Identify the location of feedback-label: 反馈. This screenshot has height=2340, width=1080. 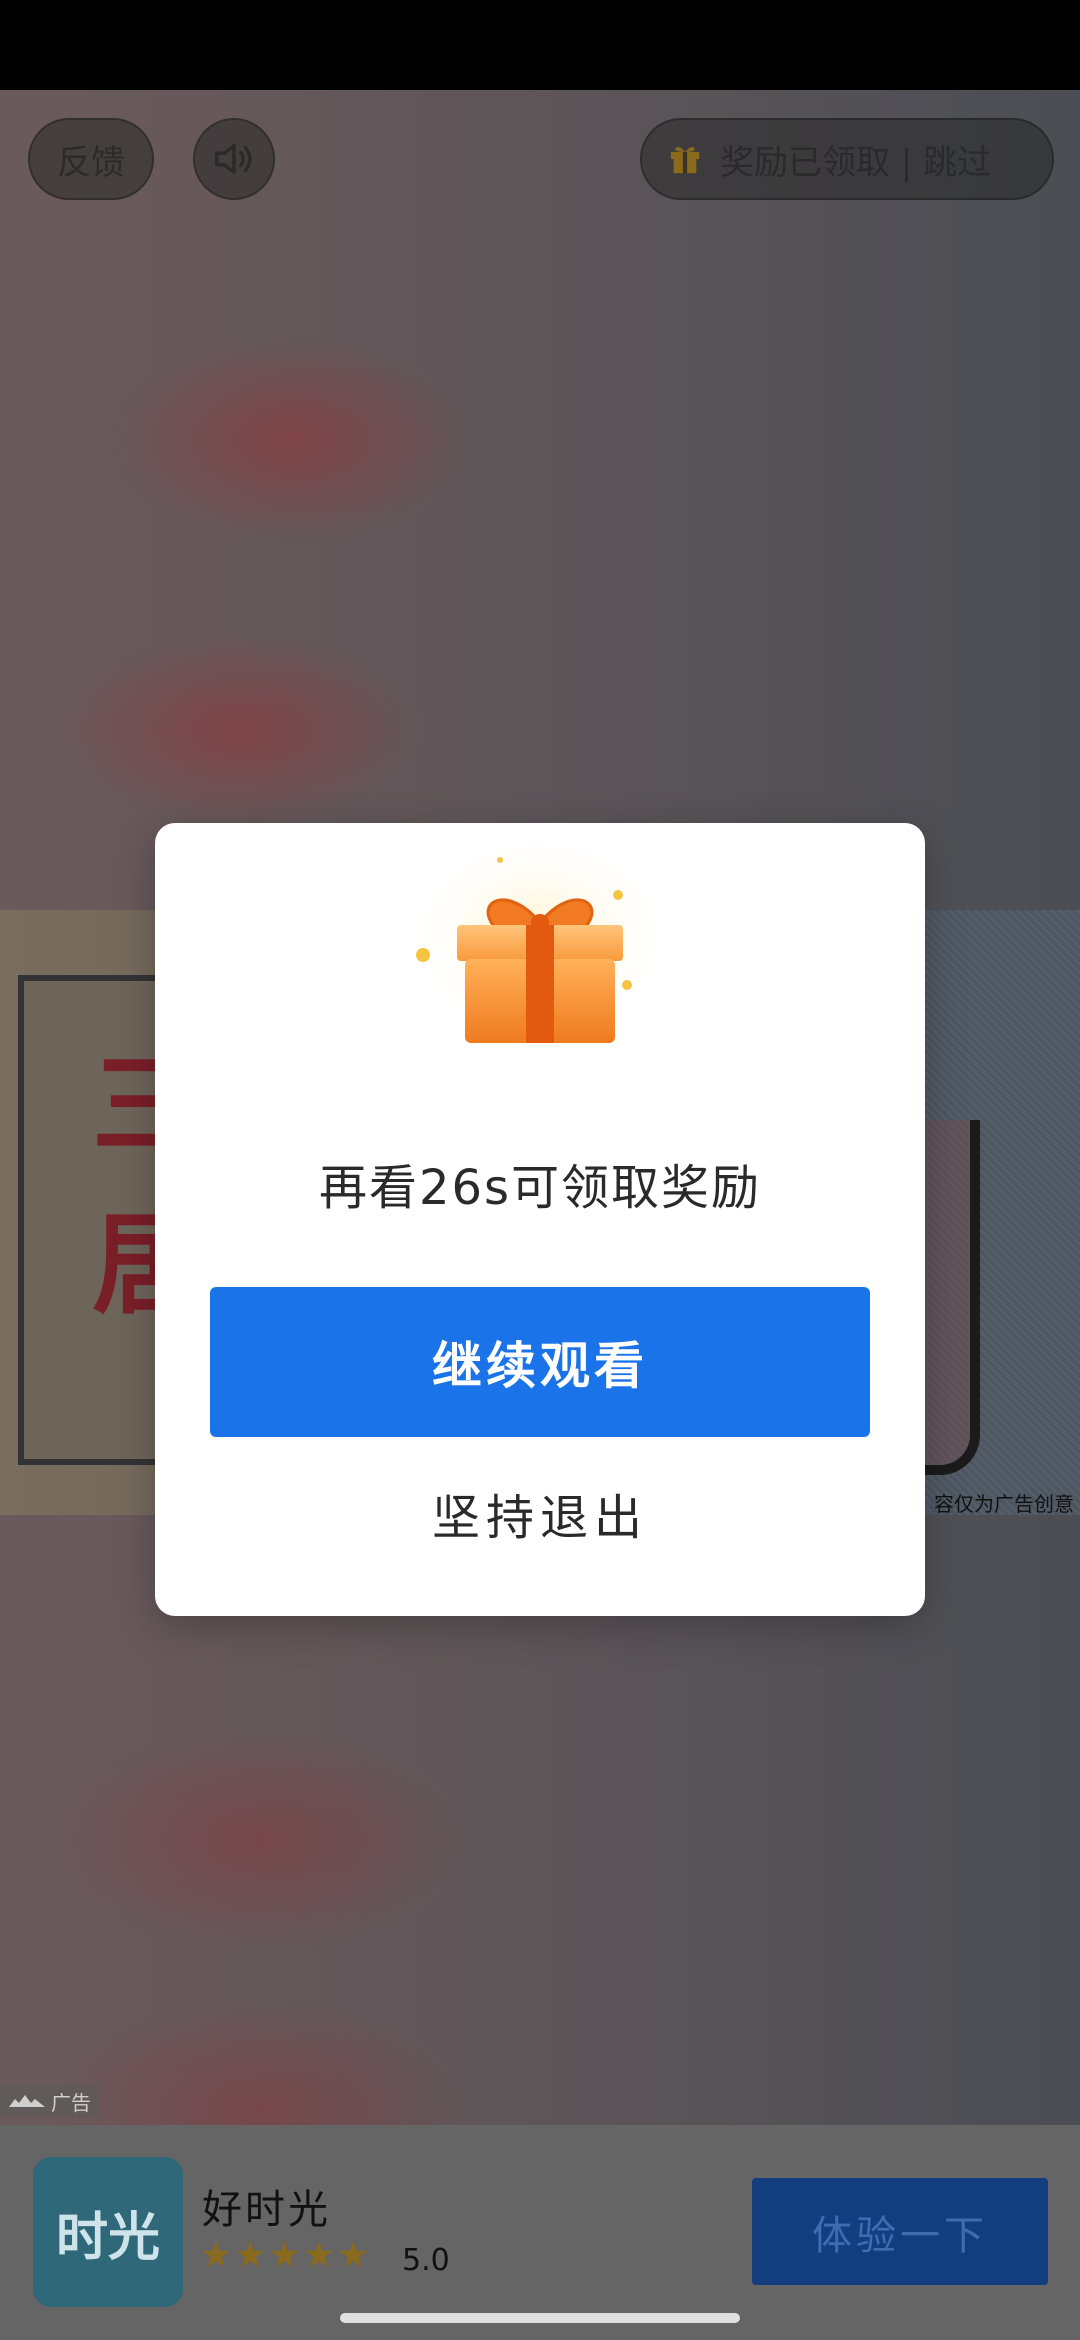
(91, 162).